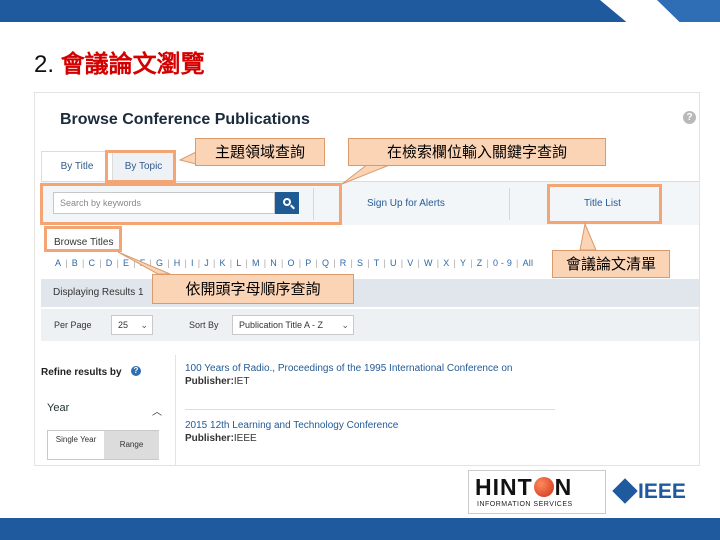  What do you see at coordinates (463, 263) in the screenshot?
I see `alphabet-link: Y` at bounding box center [463, 263].